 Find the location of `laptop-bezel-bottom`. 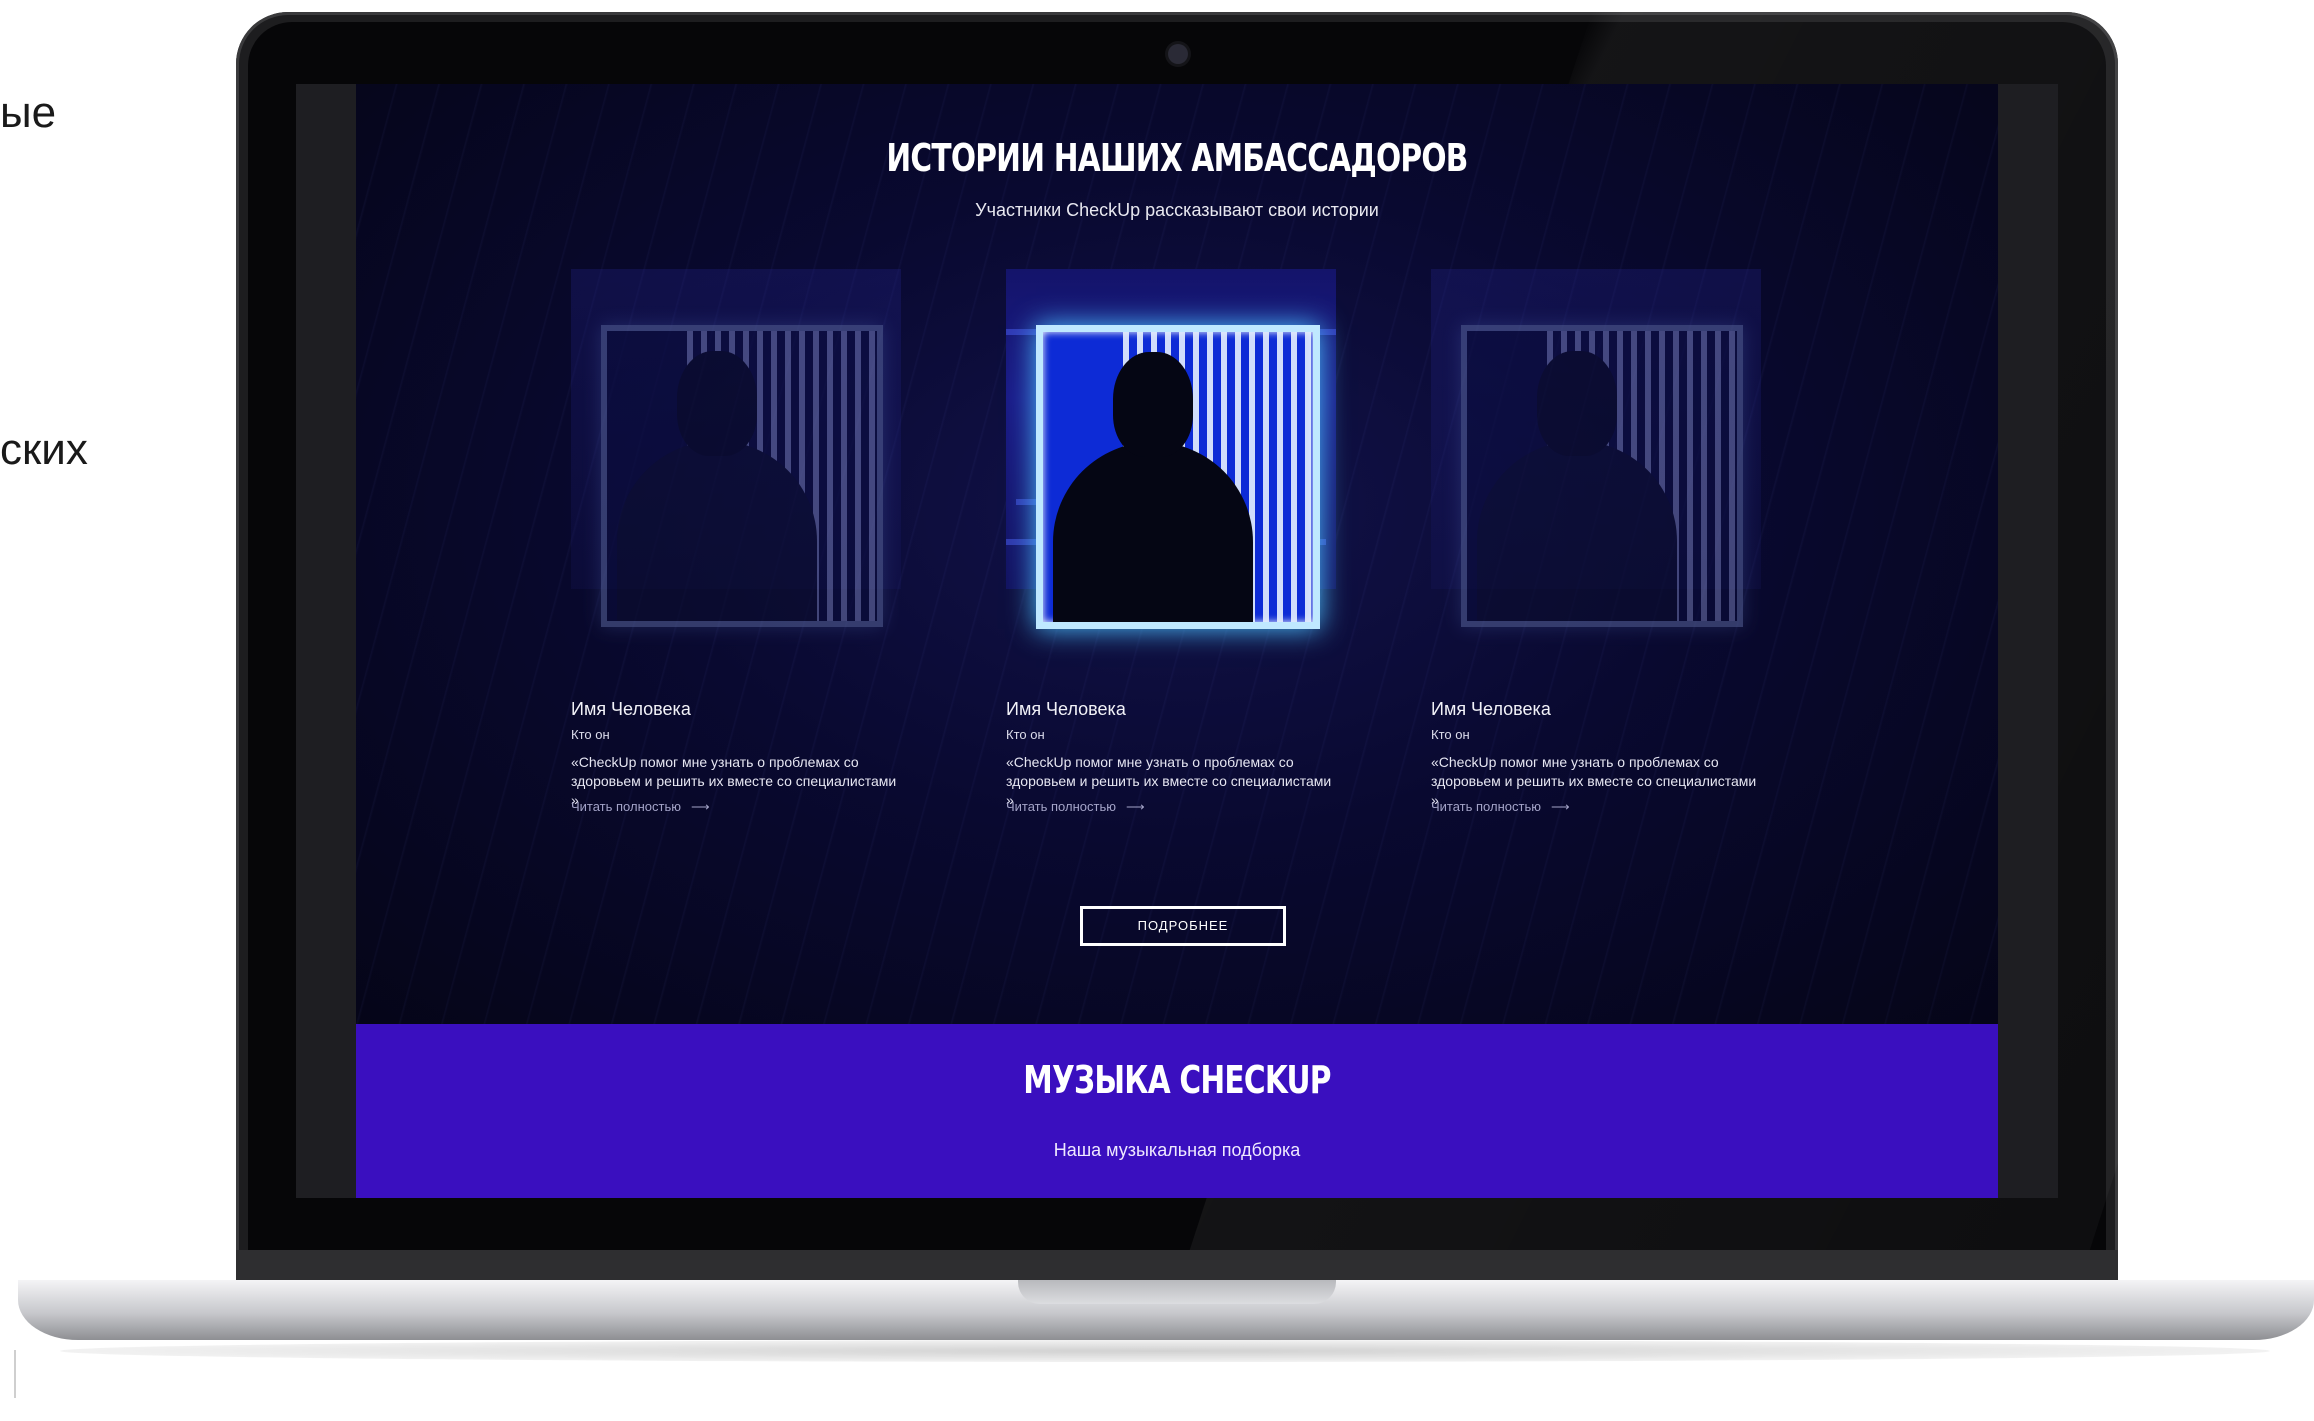

laptop-bezel-bottom is located at coordinates (1177, 1265).